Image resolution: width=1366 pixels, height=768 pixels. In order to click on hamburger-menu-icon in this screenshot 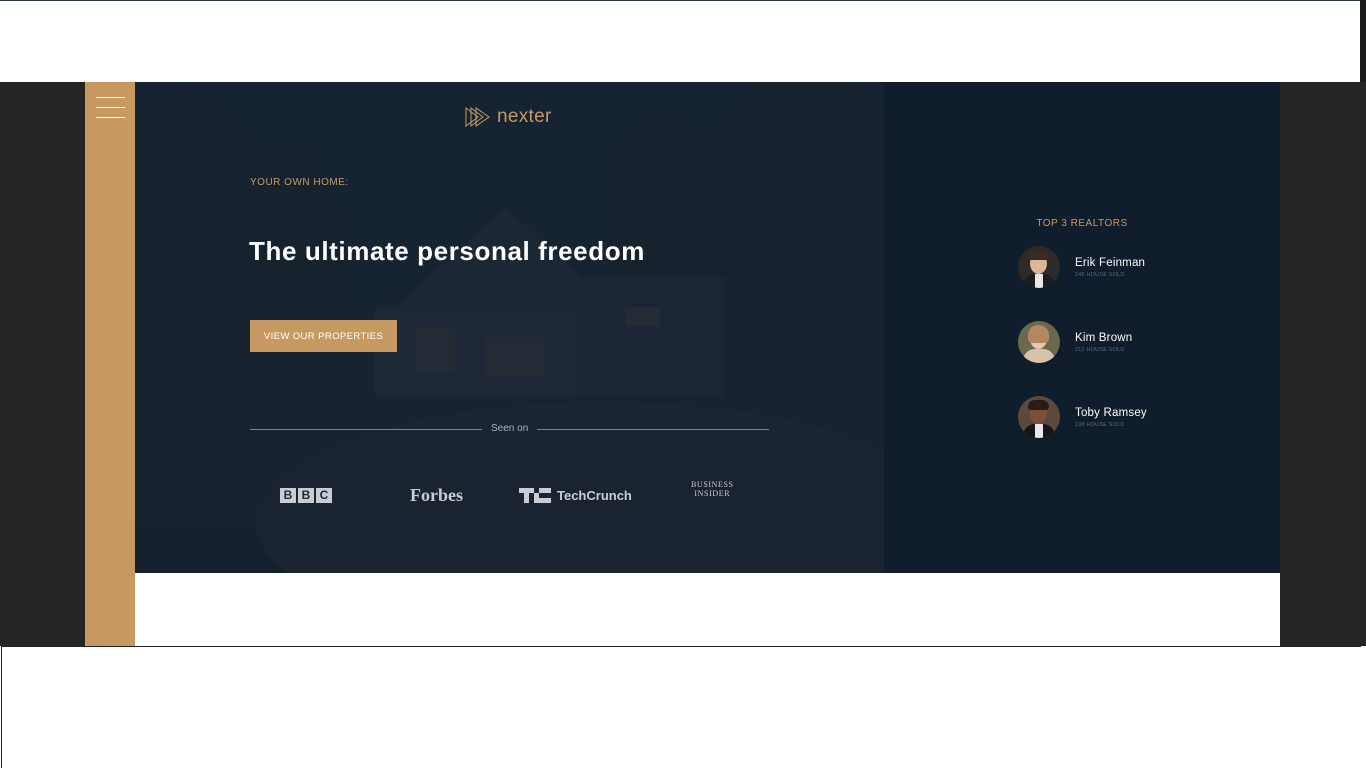, I will do `click(110, 108)`.